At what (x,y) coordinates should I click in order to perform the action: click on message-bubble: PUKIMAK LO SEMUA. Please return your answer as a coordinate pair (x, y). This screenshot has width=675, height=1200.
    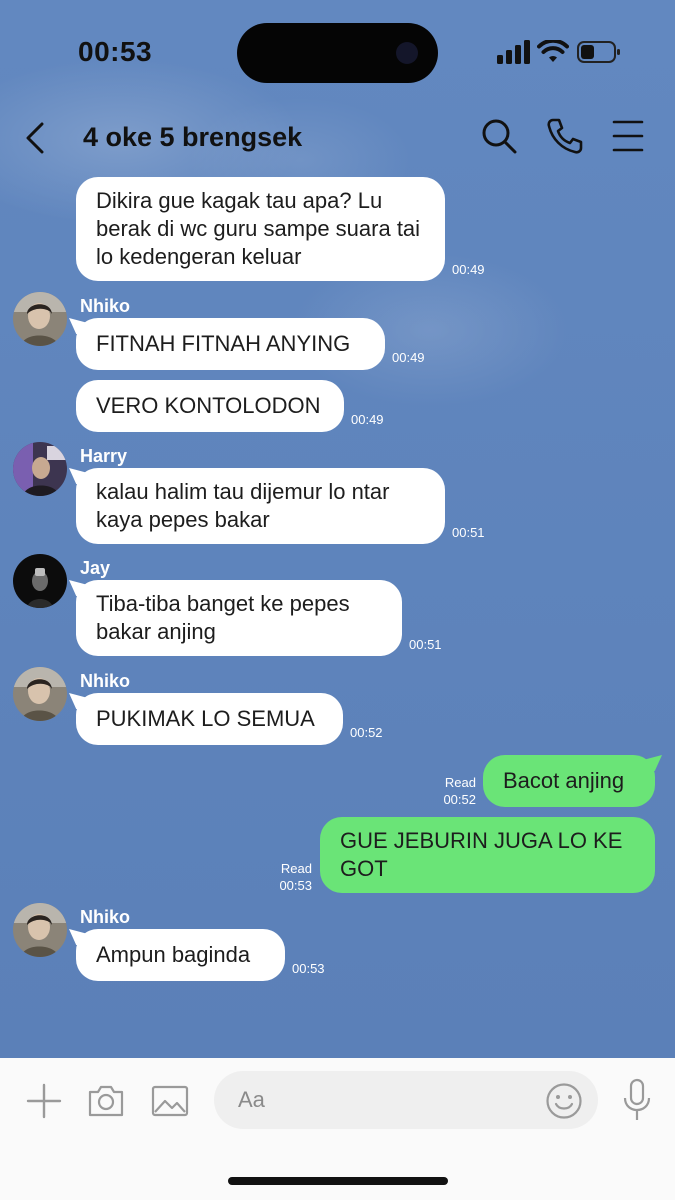
    Looking at the image, I should click on (209, 719).